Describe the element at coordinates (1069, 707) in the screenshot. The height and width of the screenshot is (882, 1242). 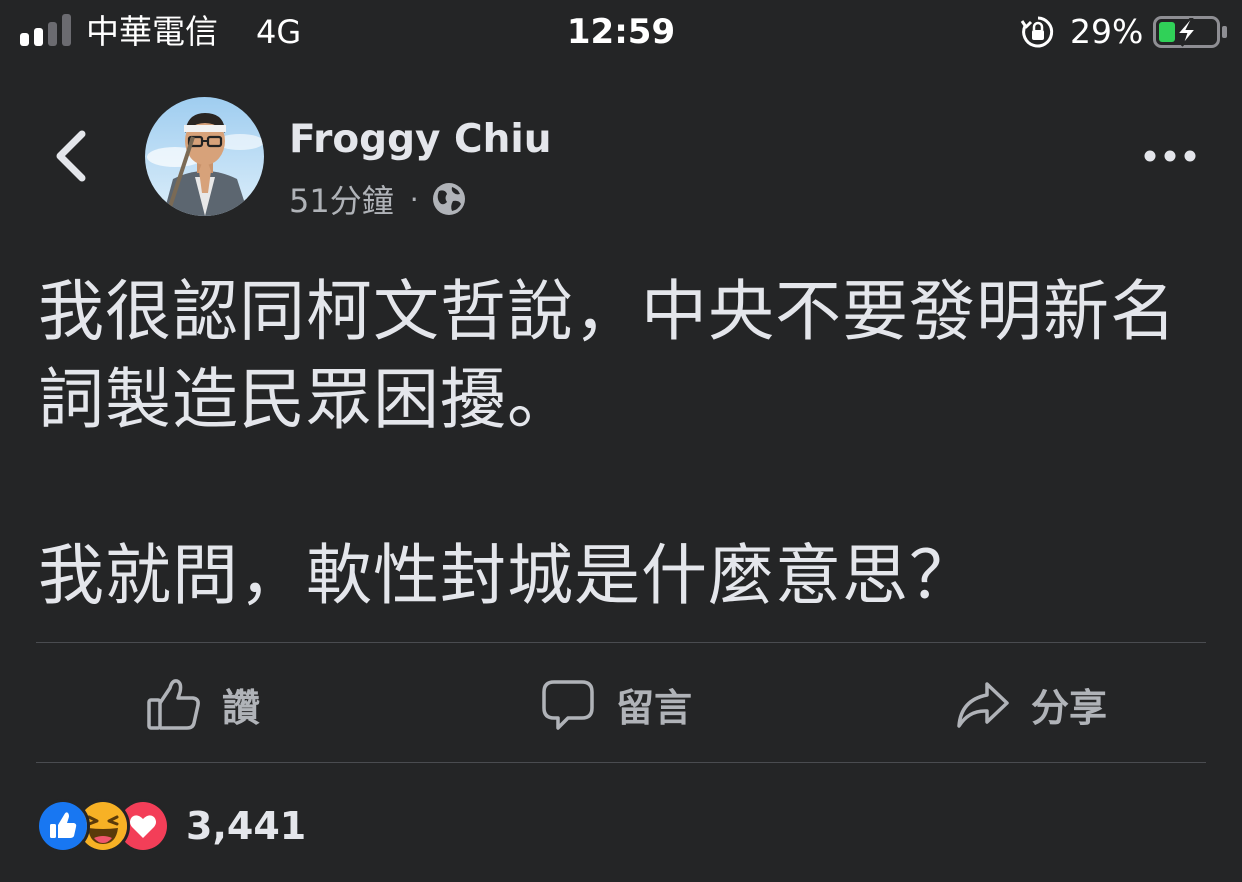
I see `share-label: 分享` at that location.